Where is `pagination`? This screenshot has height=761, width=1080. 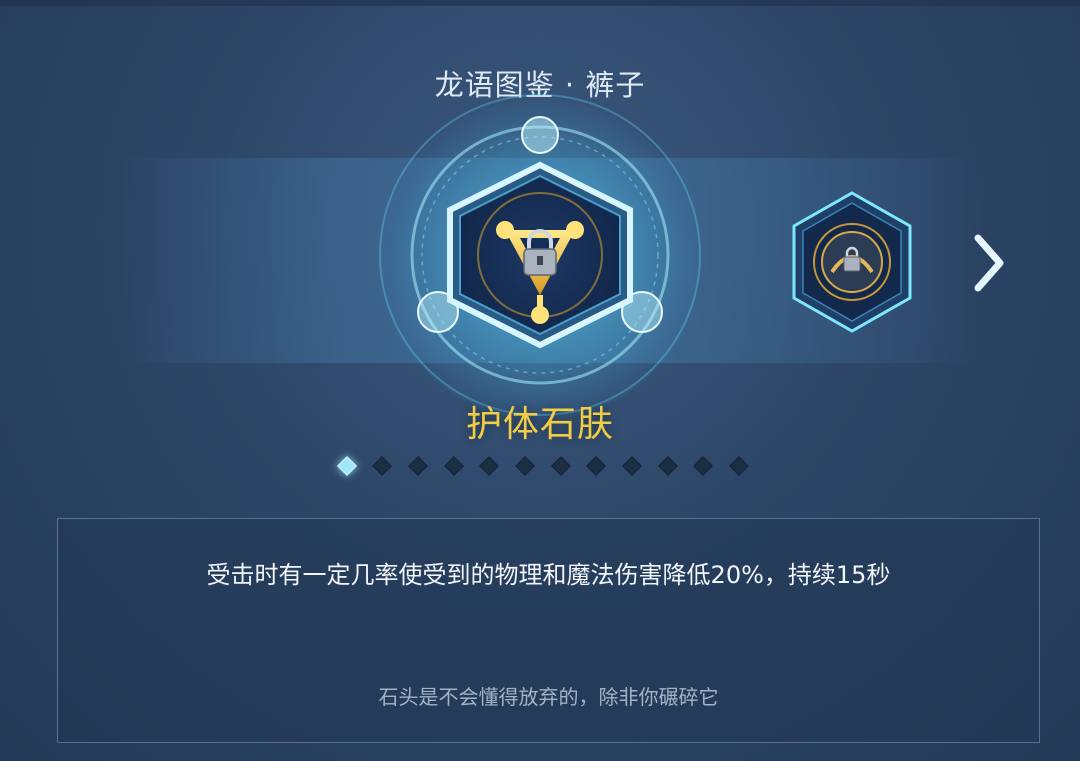
pagination is located at coordinates (540, 466).